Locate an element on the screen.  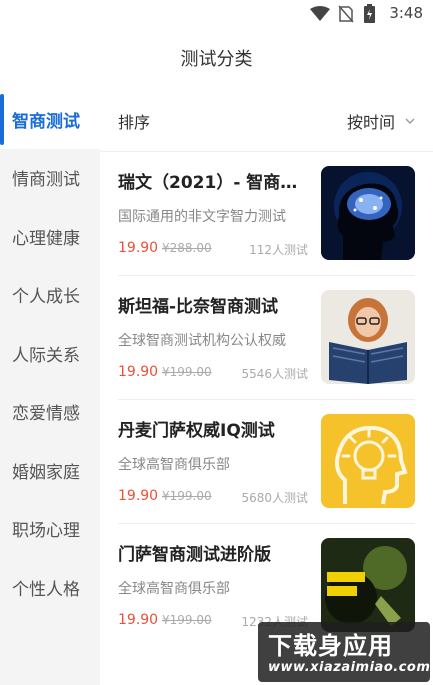
page-title: 测试分类 is located at coordinates (216, 59).